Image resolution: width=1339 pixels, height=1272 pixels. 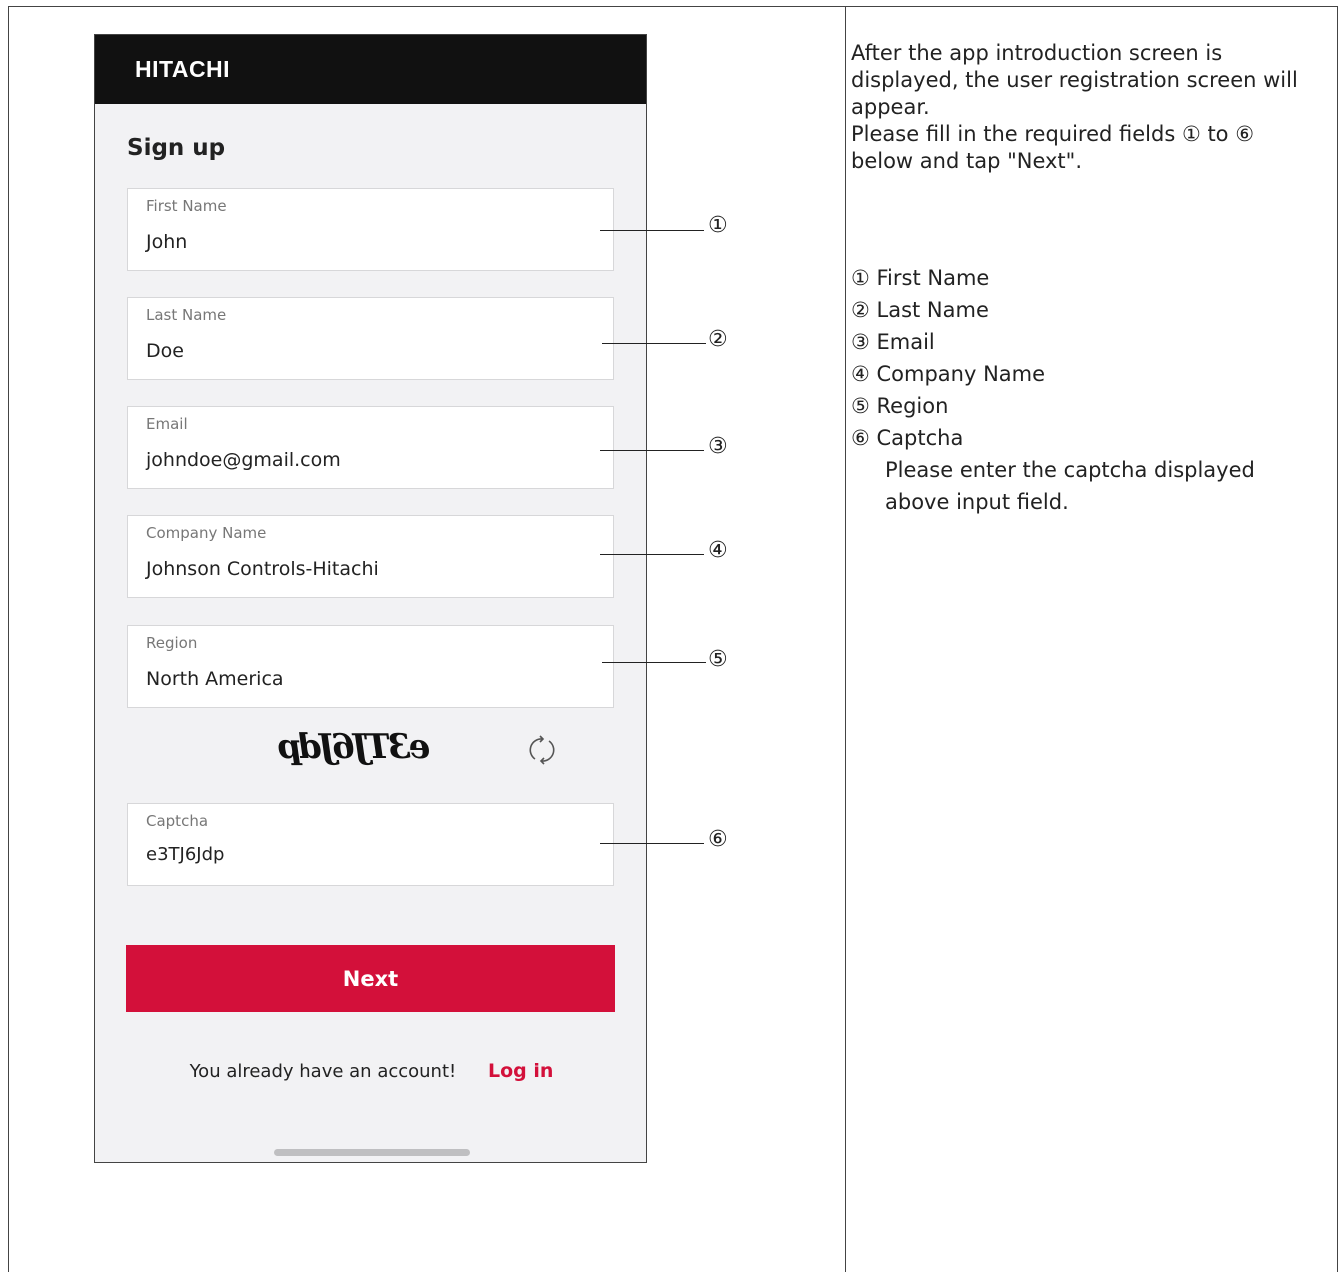 I want to click on instruction-line: appear., so click(x=890, y=107).